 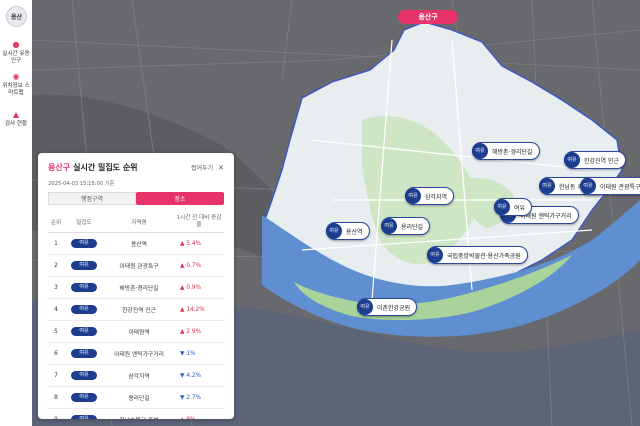 I want to click on table-row: 6 여유 이태원 앤틱가구거리 ▼ 1%, so click(x=136, y=354).